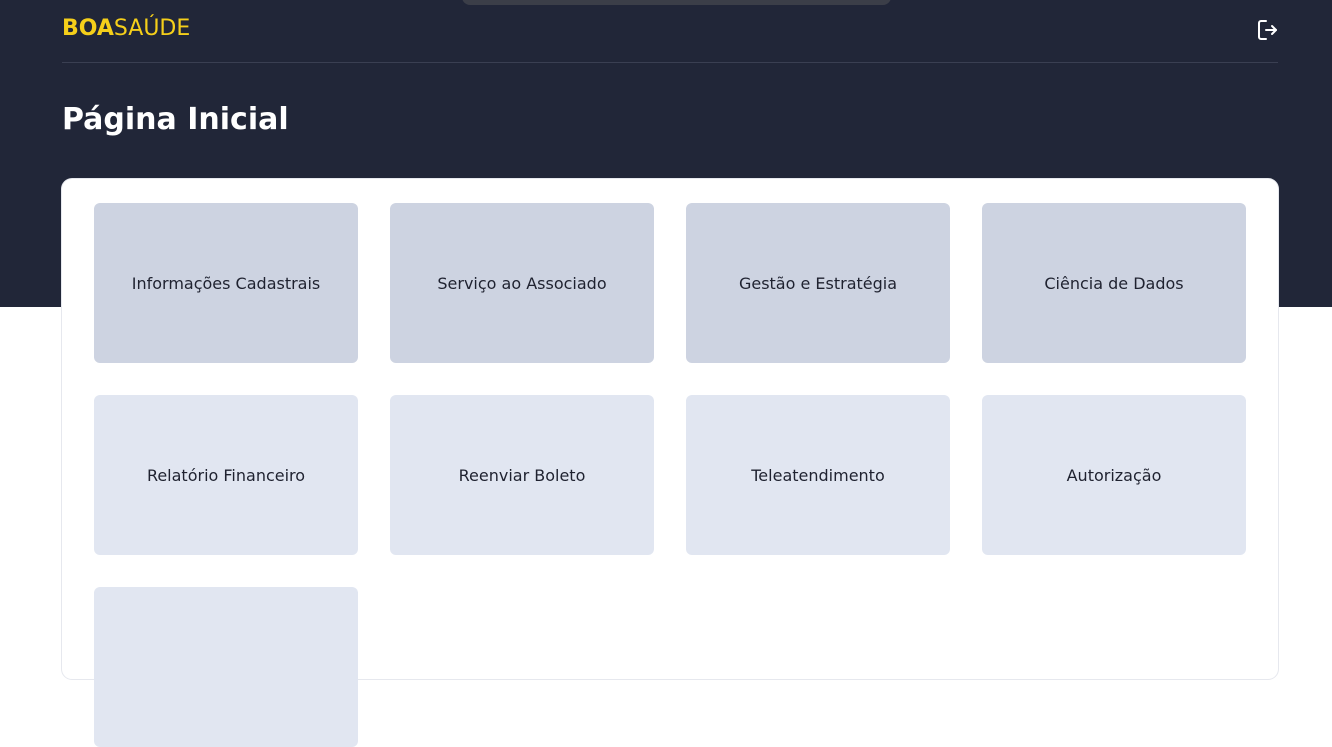 This screenshot has width=1332, height=747. I want to click on card-servico-ao-associado: Serviço ao Associado, so click(522, 283).